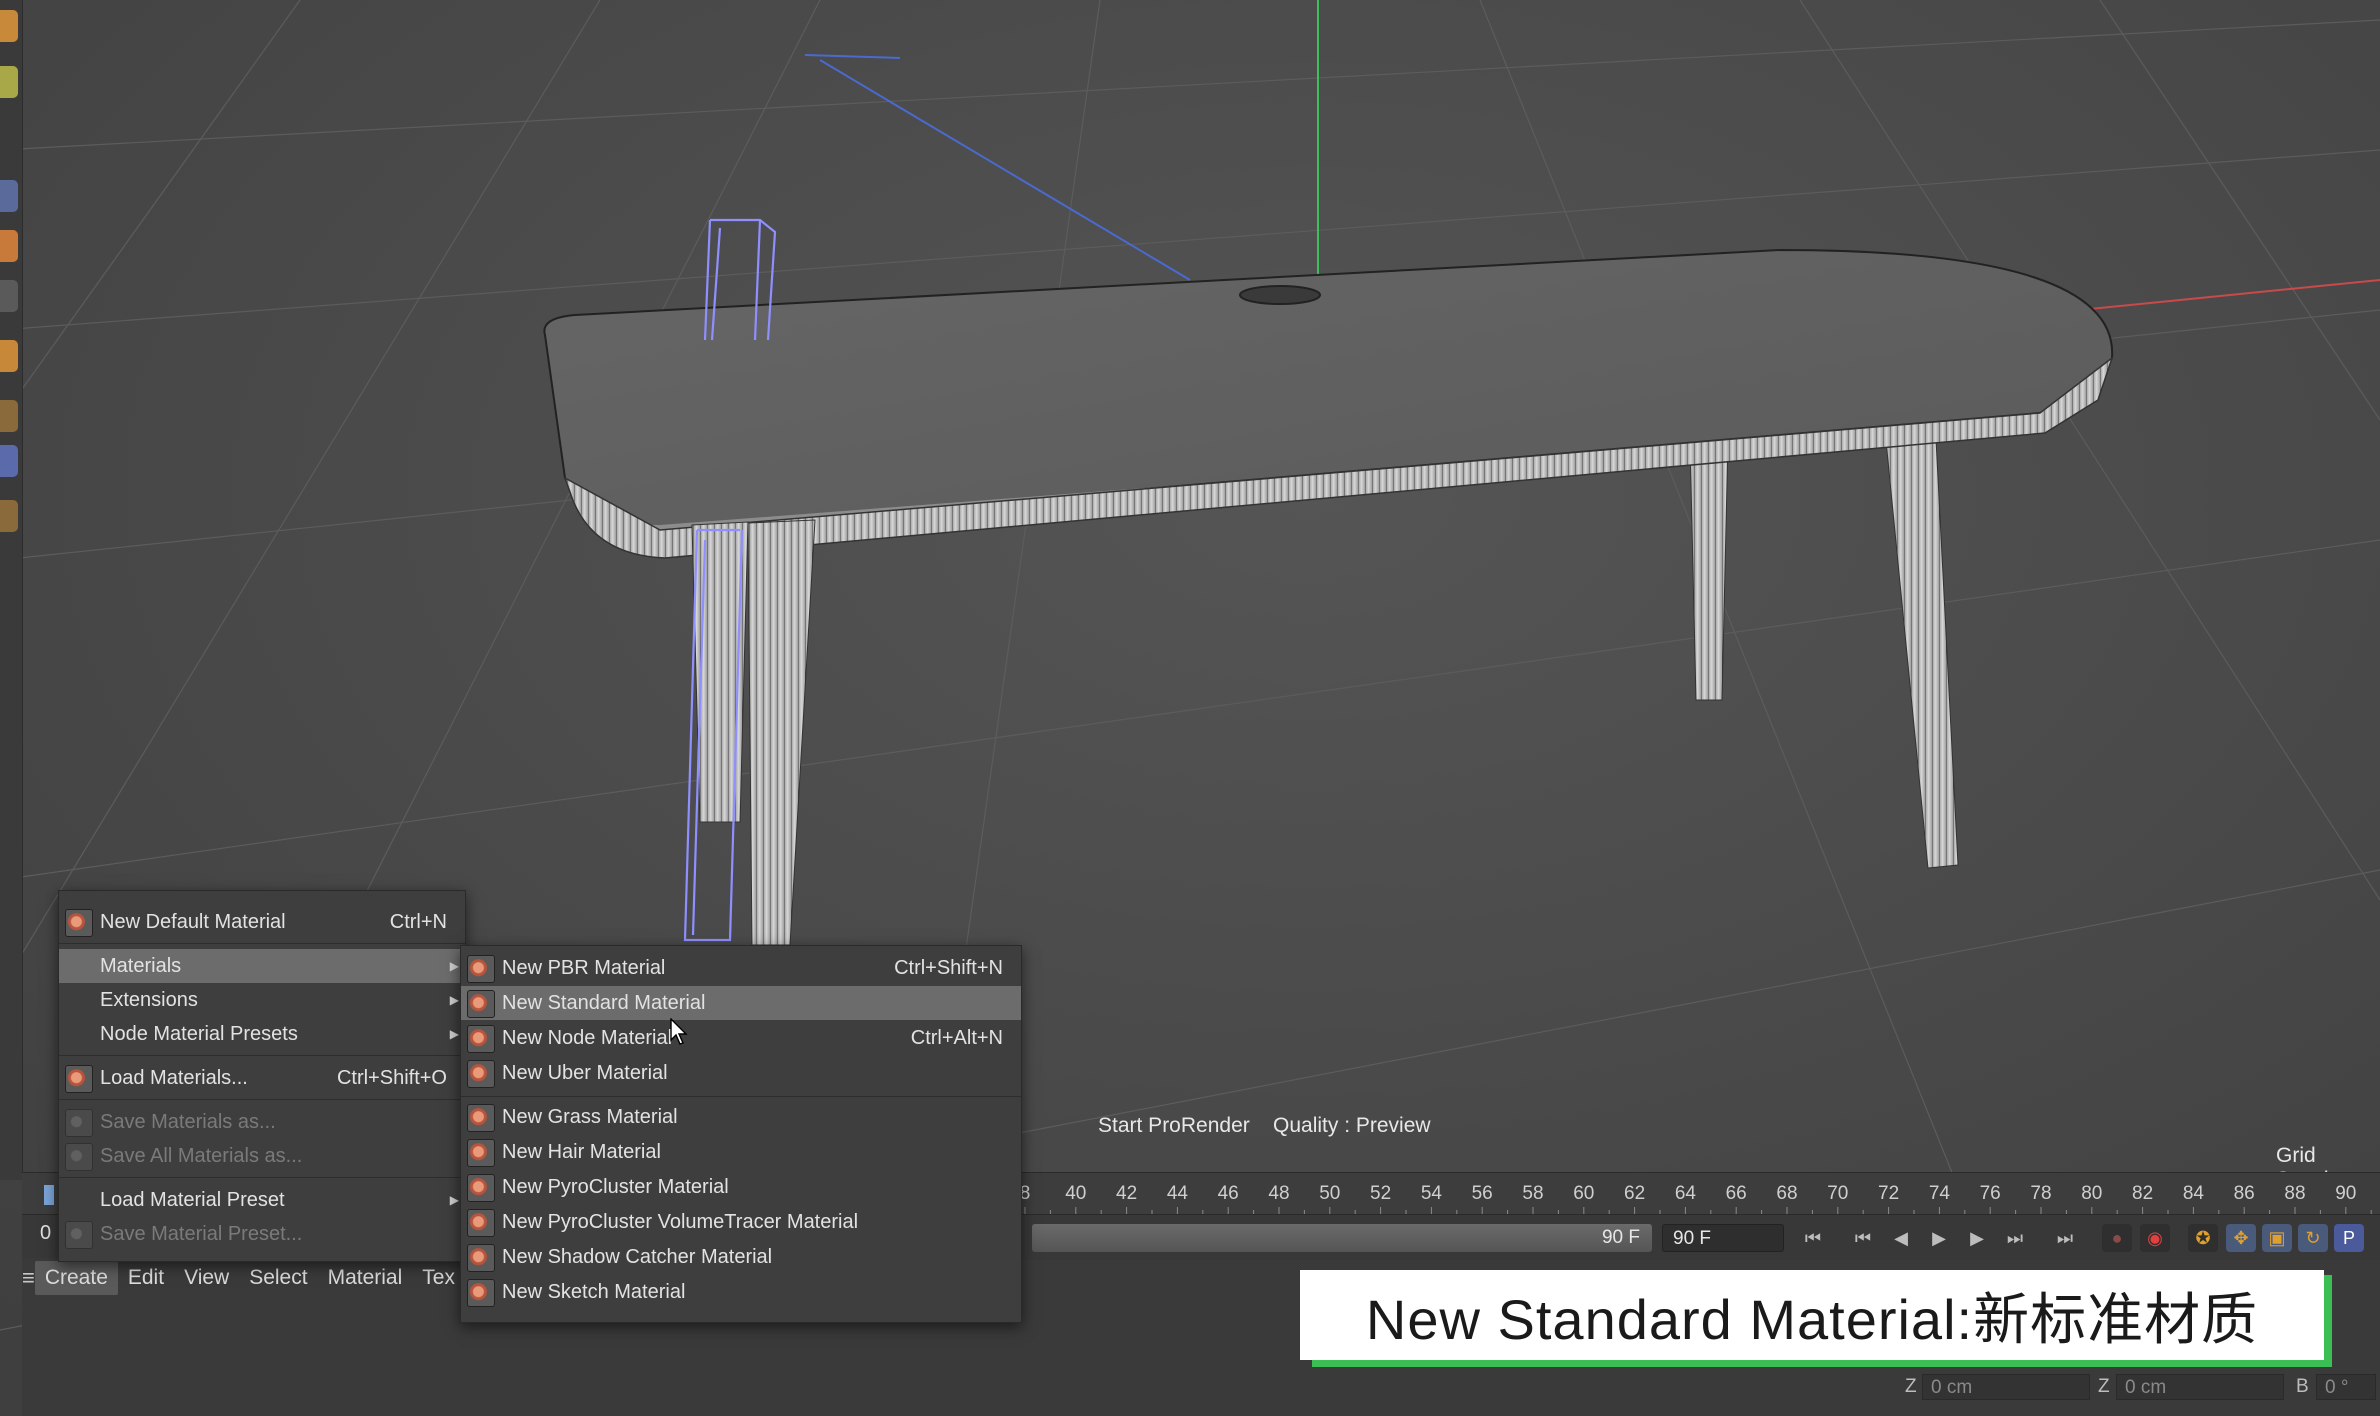  I want to click on b-rotation-label: B, so click(2302, 1386).